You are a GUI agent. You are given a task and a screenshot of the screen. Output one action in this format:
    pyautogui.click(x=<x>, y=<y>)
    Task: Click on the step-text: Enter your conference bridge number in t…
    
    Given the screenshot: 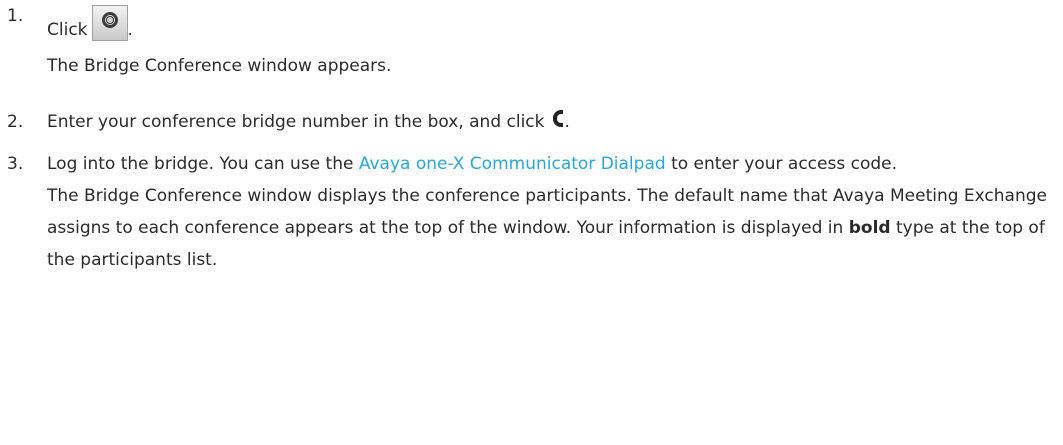 What is the action you would take?
    pyautogui.click(x=555, y=122)
    